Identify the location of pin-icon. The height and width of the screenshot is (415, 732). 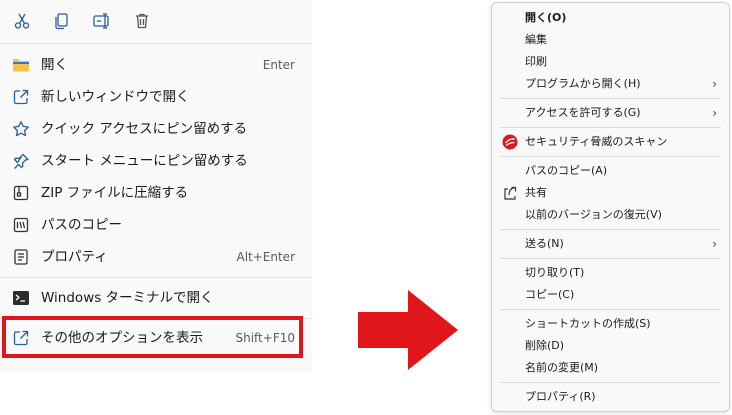
(21, 161).